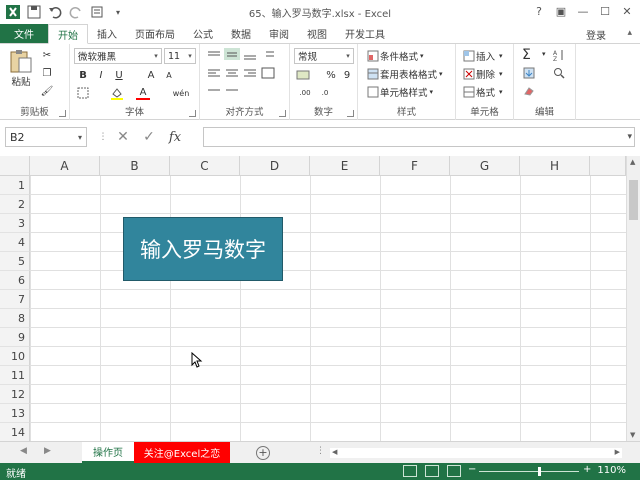  What do you see at coordinates (629, 33) in the screenshot?
I see `collapse-ribbon-icon: ▴` at bounding box center [629, 33].